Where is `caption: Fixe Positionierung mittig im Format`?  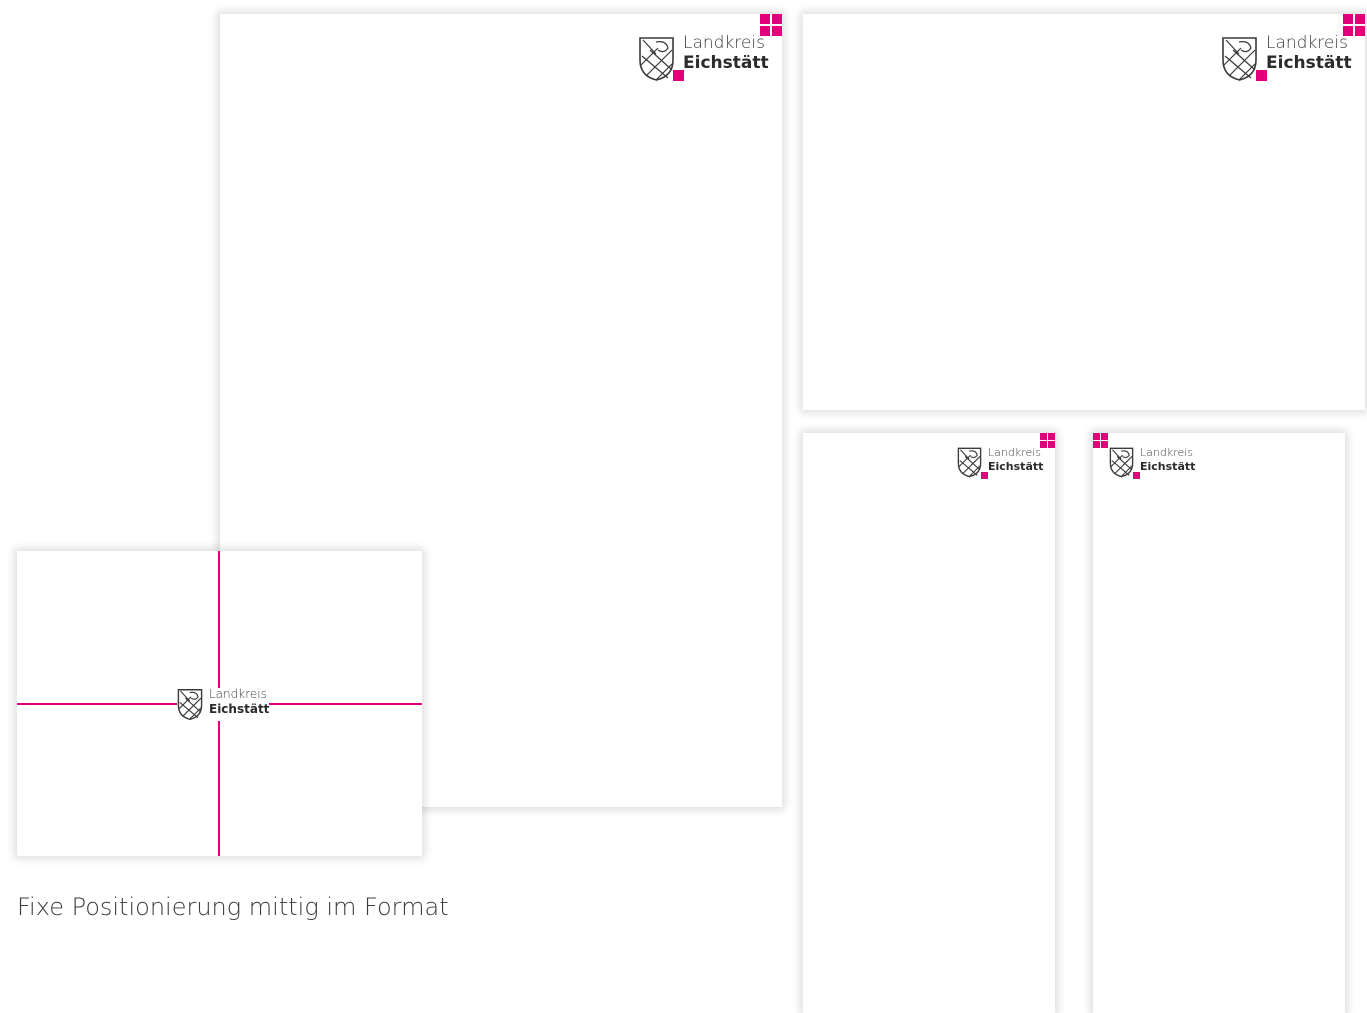
caption: Fixe Positionierung mittig im Format is located at coordinates (233, 907).